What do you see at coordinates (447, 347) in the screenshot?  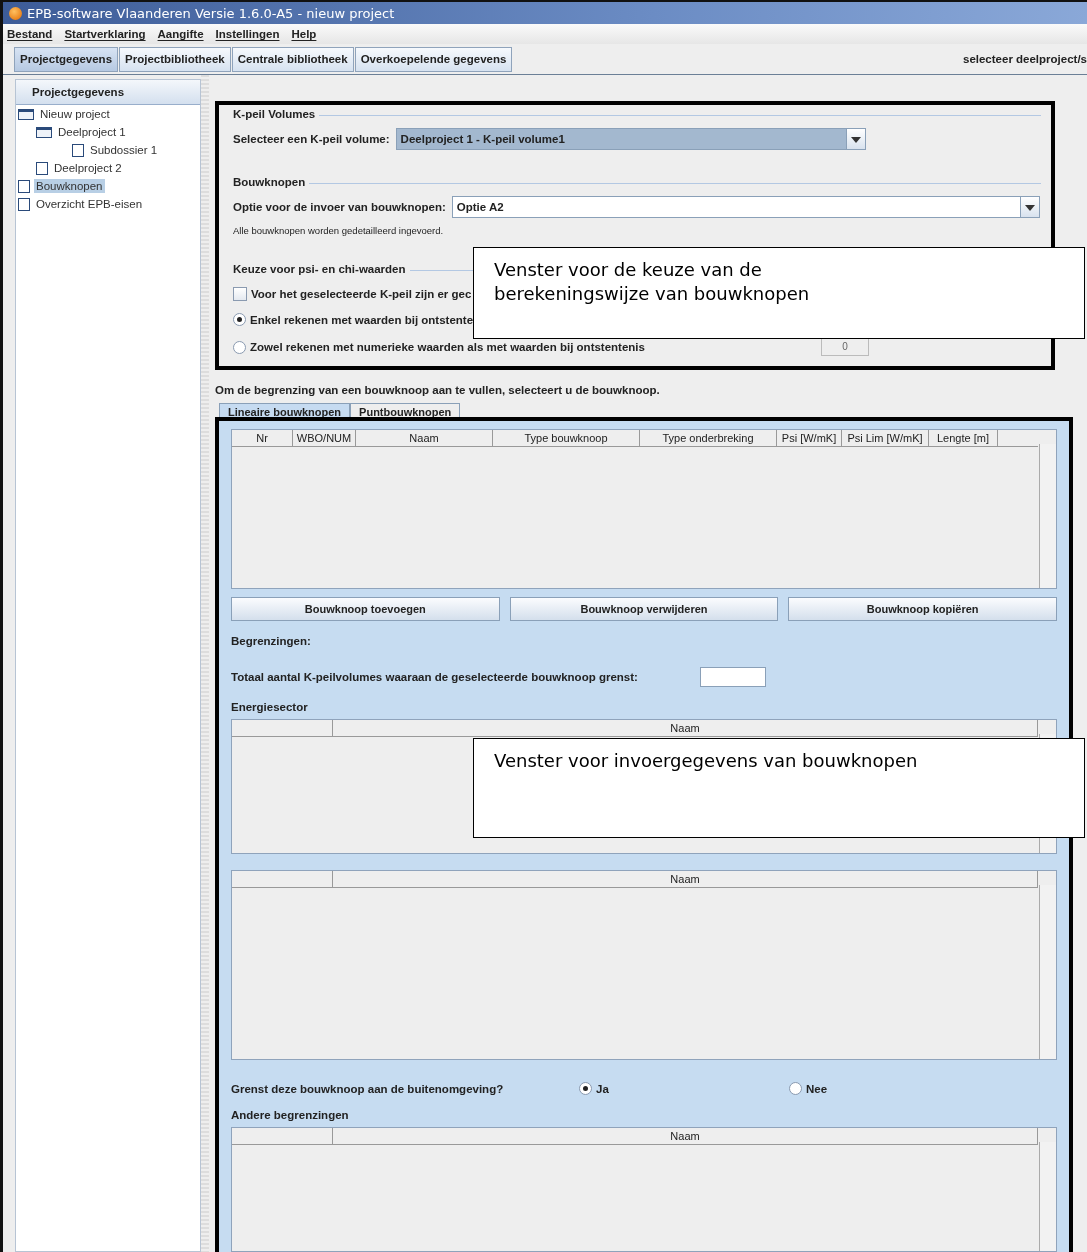 I see `radio-label: Zowel rekenen met numerieke waarden als met waarden bij ontstentenis` at bounding box center [447, 347].